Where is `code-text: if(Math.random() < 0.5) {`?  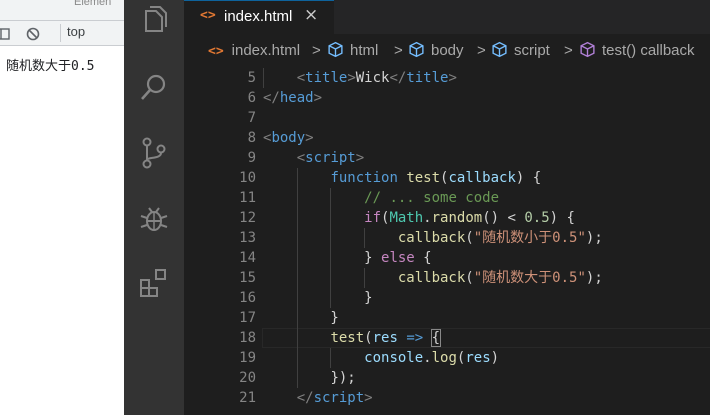 code-text: if(Math.random() < 0.5) { is located at coordinates (419, 218).